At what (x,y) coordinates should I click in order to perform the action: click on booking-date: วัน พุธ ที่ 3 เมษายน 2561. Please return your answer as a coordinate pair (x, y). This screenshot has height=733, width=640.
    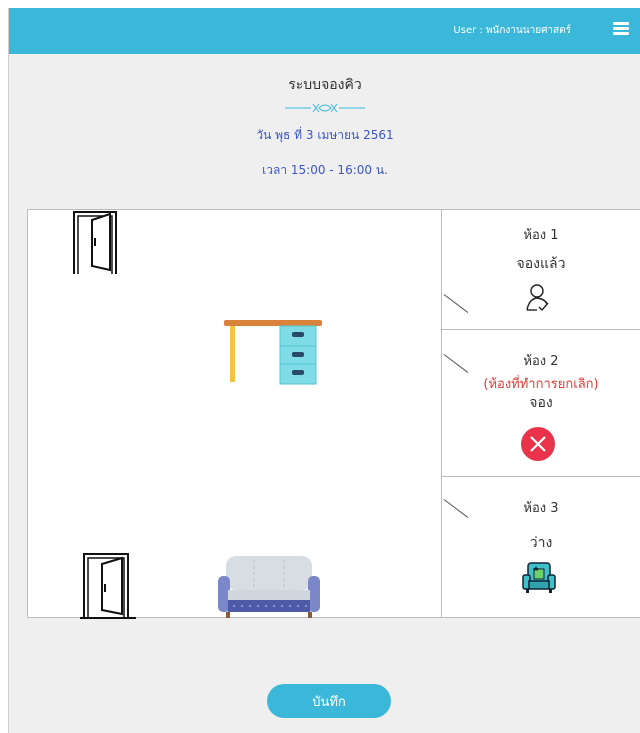
    Looking at the image, I should click on (325, 135).